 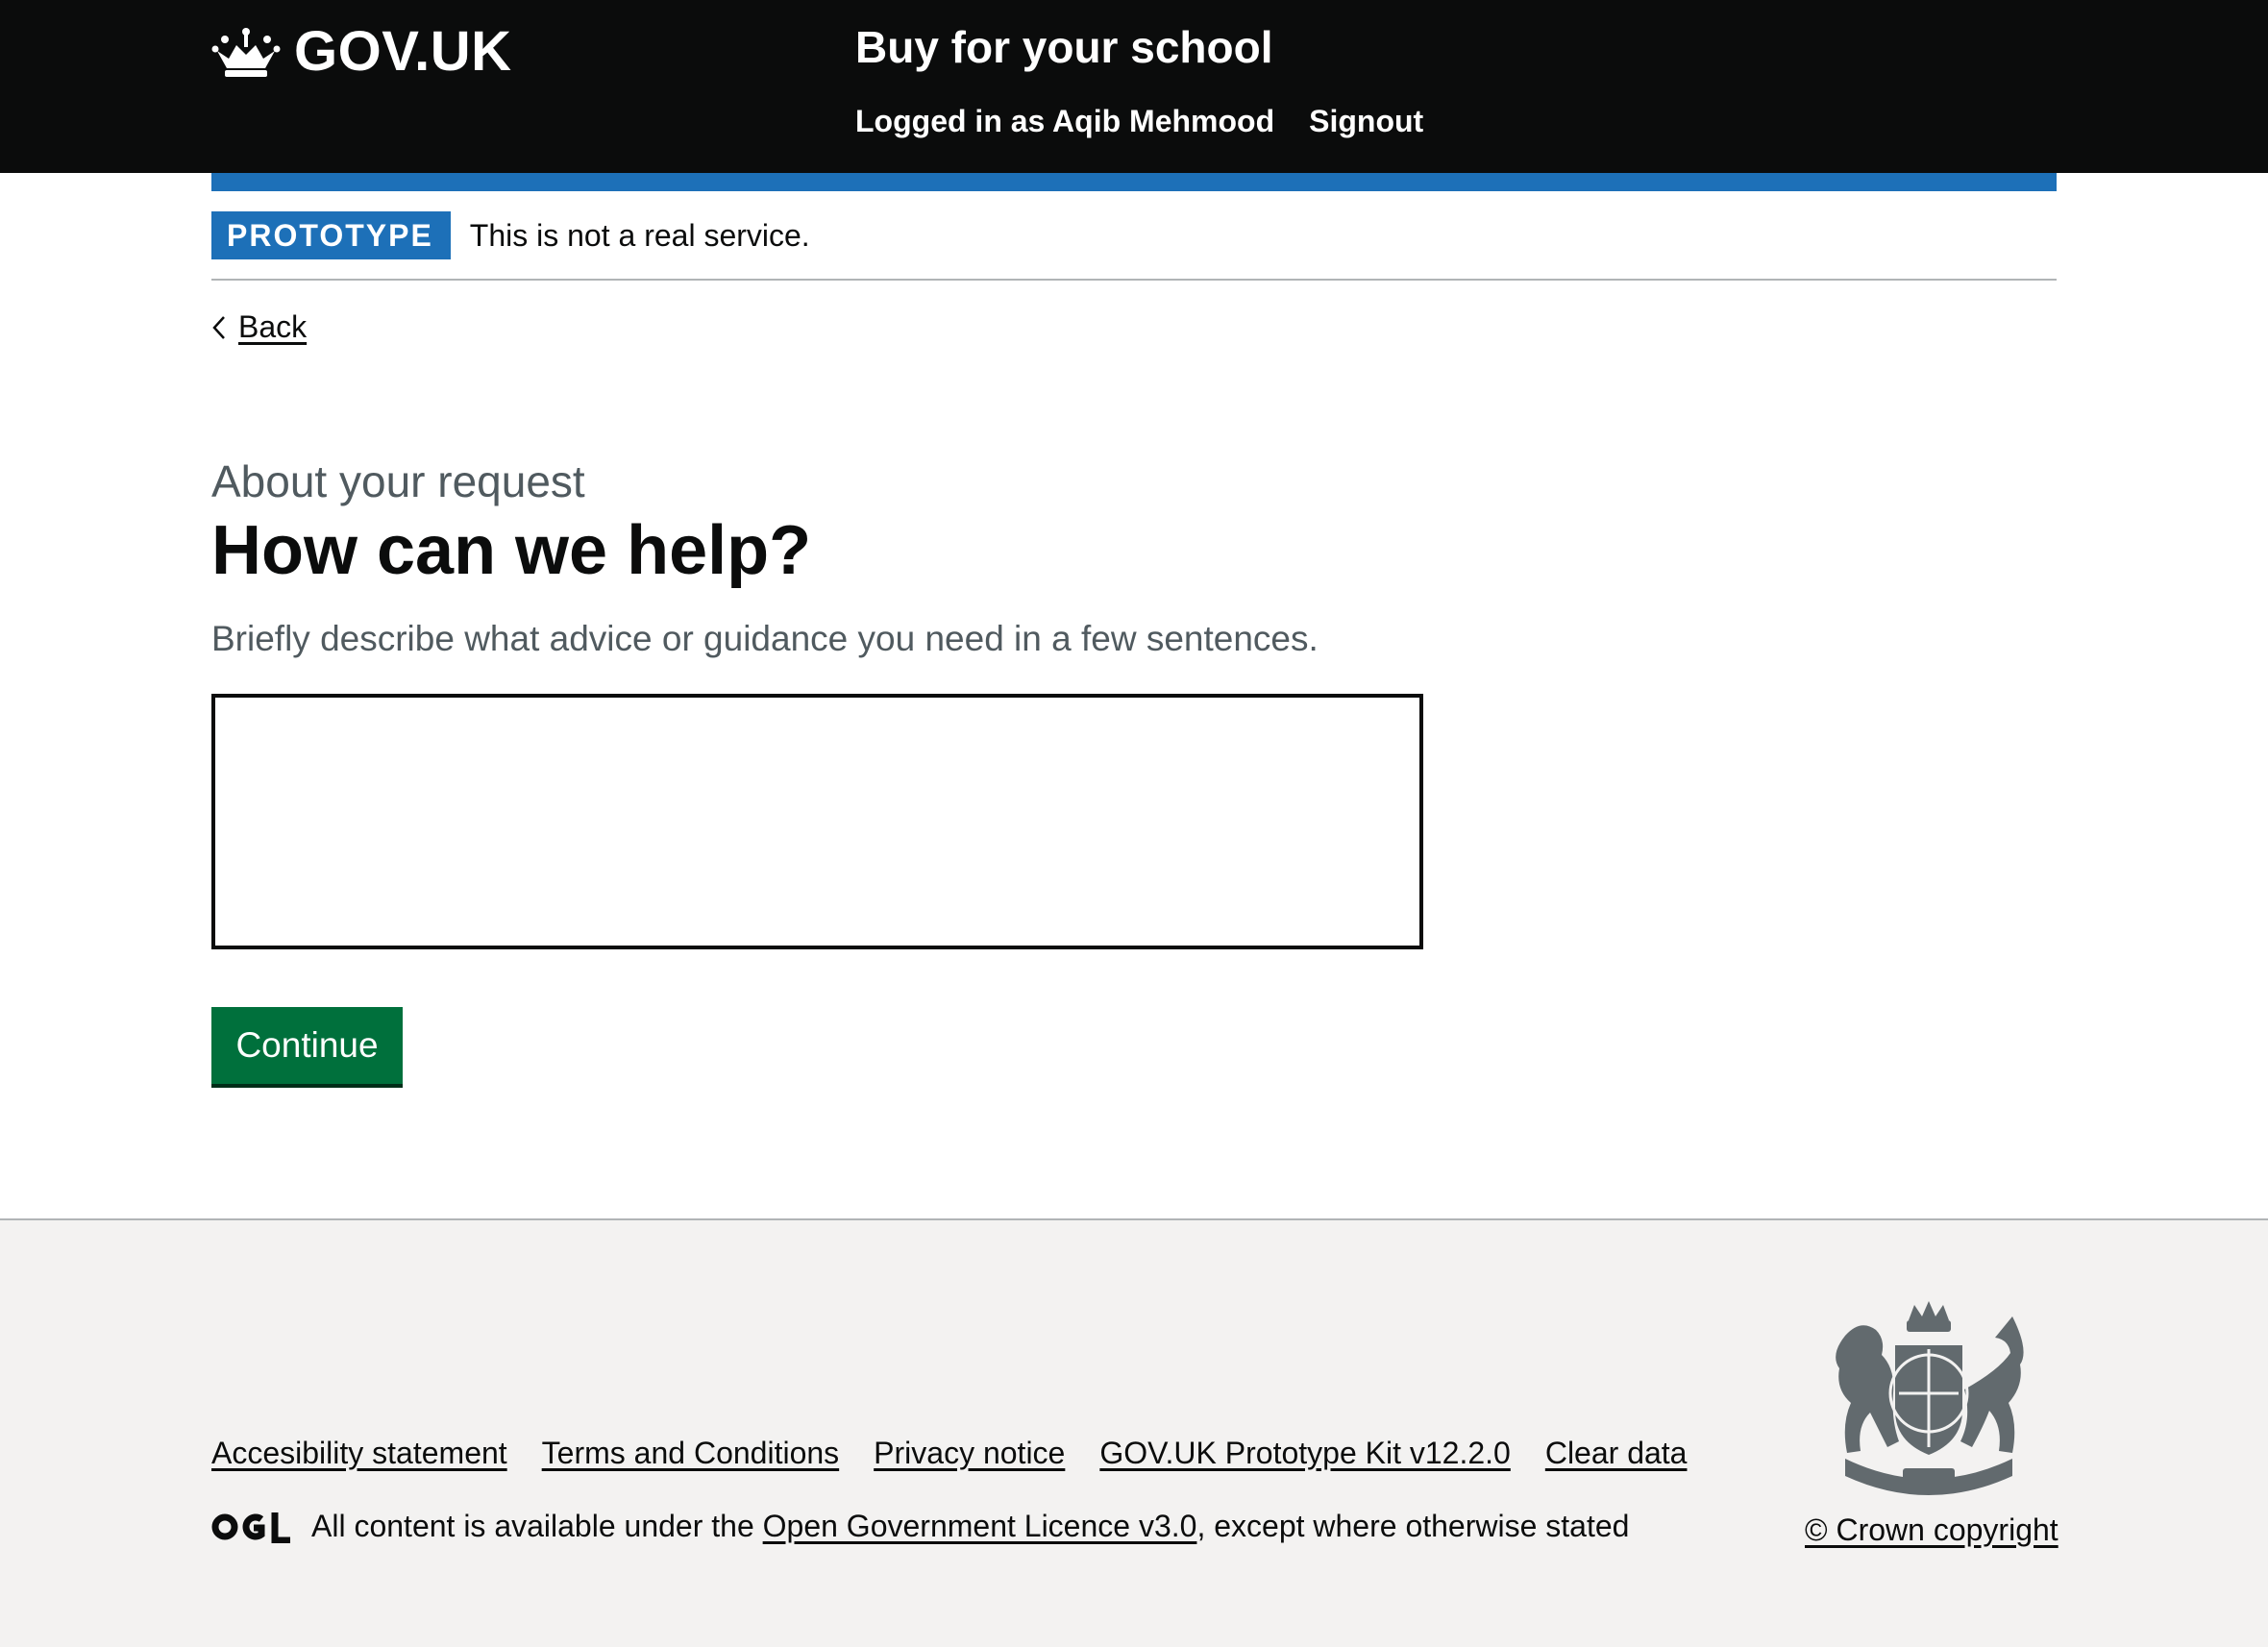 I want to click on page-caption: About your request, so click(x=398, y=481).